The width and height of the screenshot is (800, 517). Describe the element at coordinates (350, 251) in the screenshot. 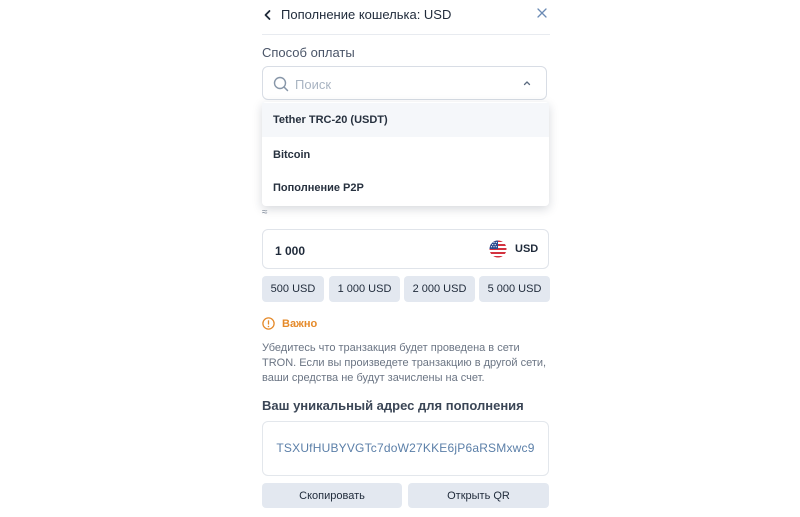

I see `amount-input` at that location.